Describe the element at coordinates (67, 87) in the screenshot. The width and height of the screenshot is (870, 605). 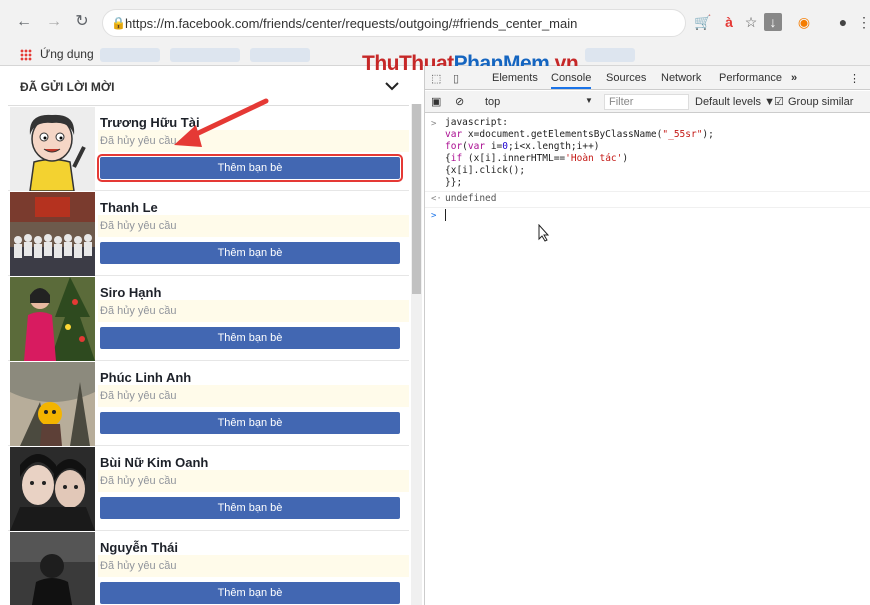
I see `section-title: ĐÃ GỬI LỜI MỜI` at that location.